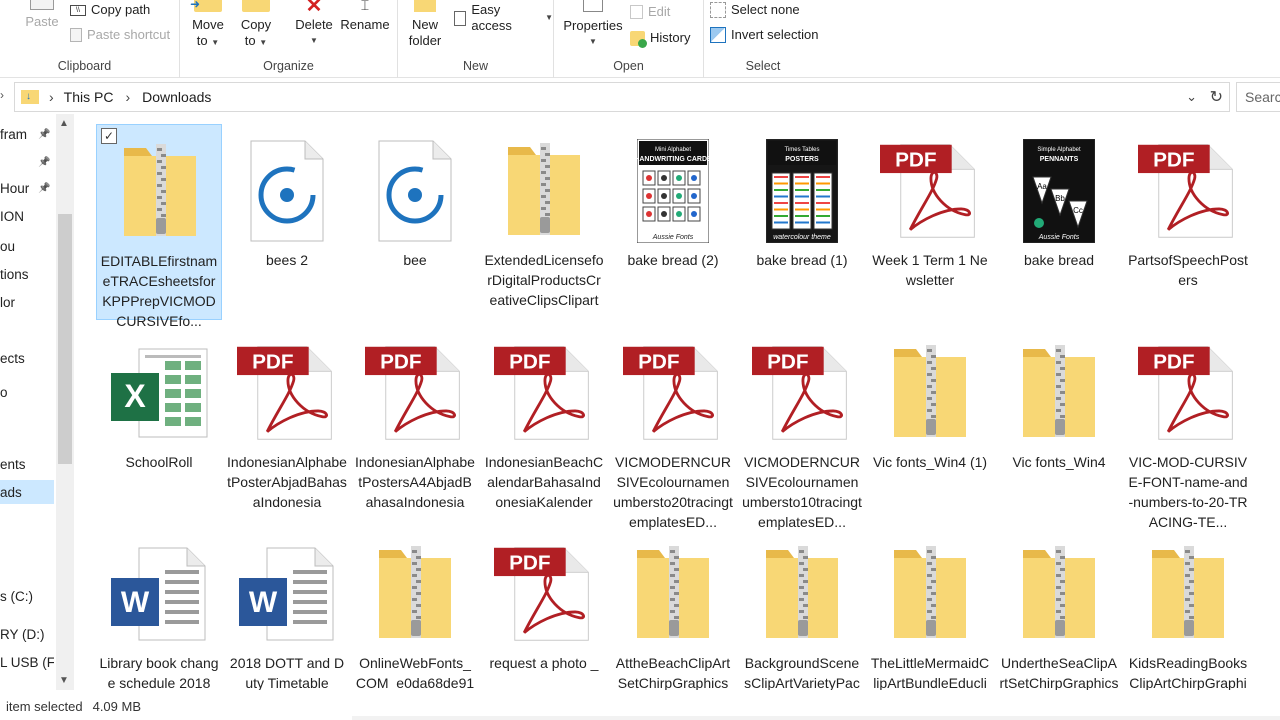 The width and height of the screenshot is (1280, 720). Describe the element at coordinates (718, 10) in the screenshot. I see `select-none-icon` at that location.